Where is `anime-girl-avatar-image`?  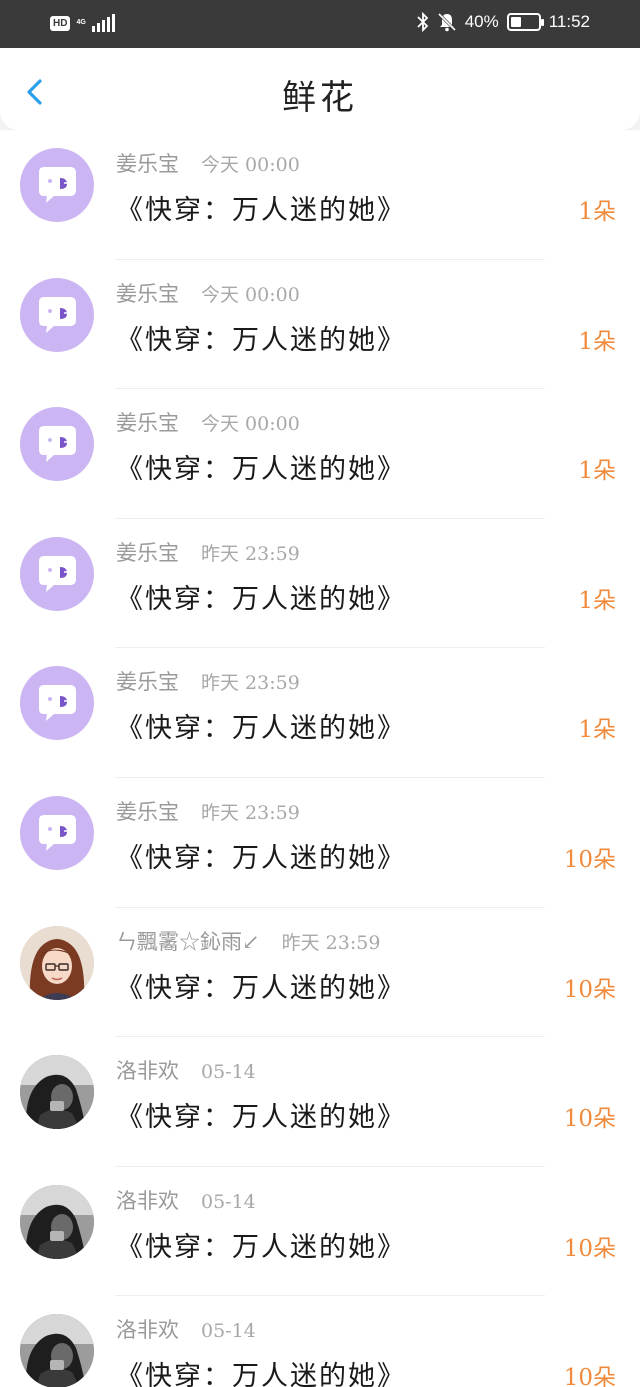
anime-girl-avatar-image is located at coordinates (57, 962).